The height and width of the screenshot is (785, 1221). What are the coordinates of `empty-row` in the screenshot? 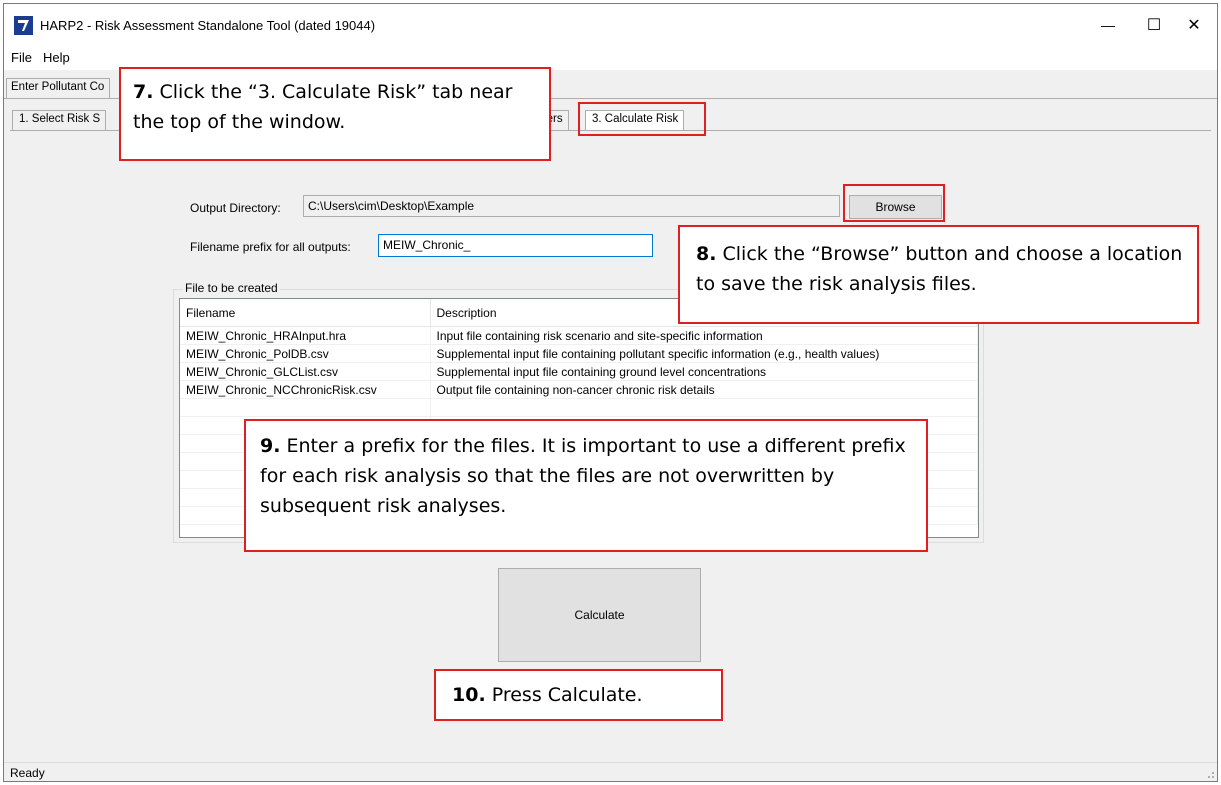 It's located at (579, 407).